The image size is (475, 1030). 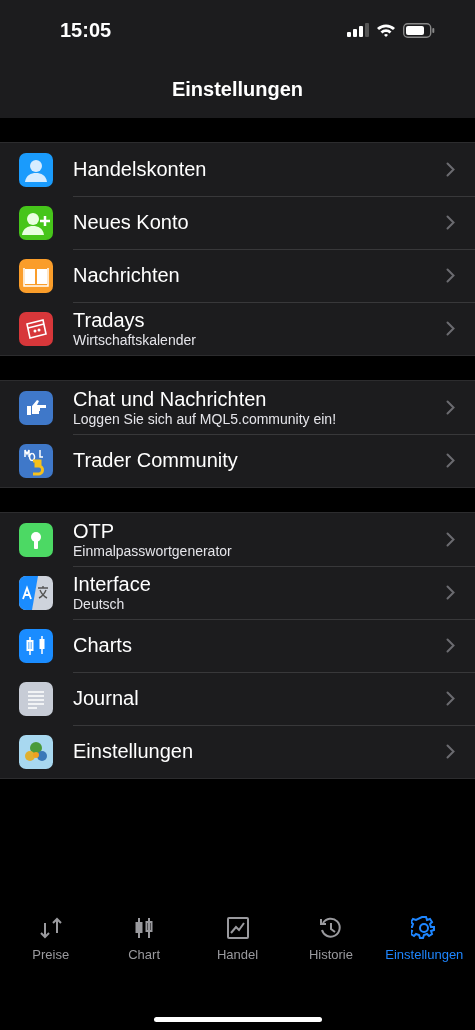 I want to click on item-title: OTP, so click(x=94, y=531).